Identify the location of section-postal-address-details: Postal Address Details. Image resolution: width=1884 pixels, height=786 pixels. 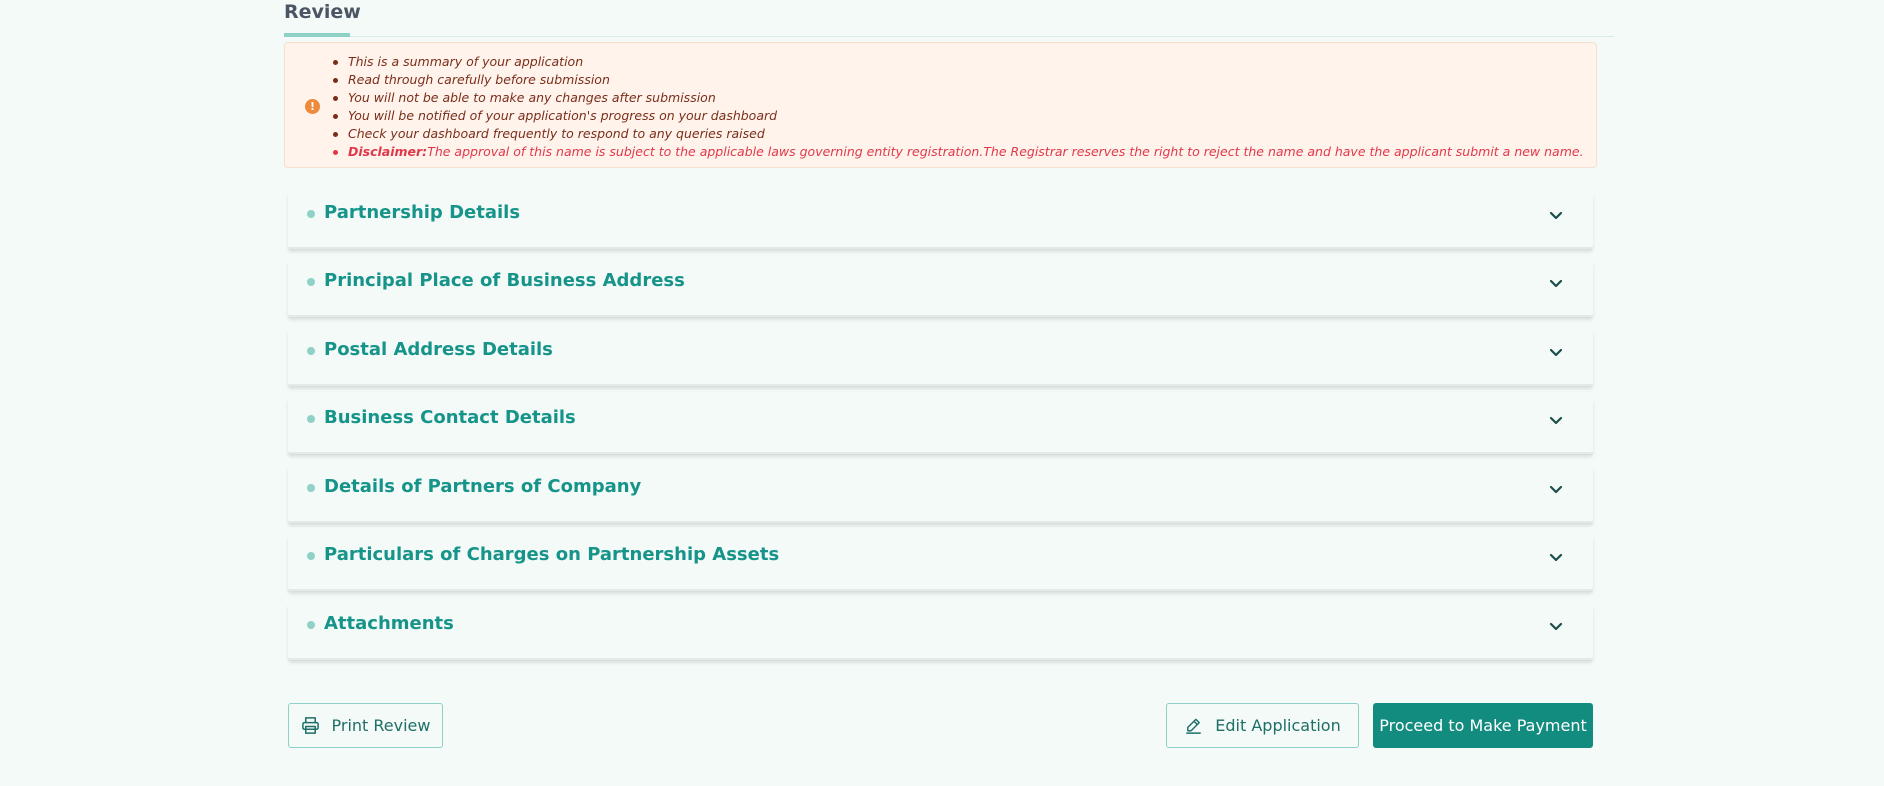
(940, 357).